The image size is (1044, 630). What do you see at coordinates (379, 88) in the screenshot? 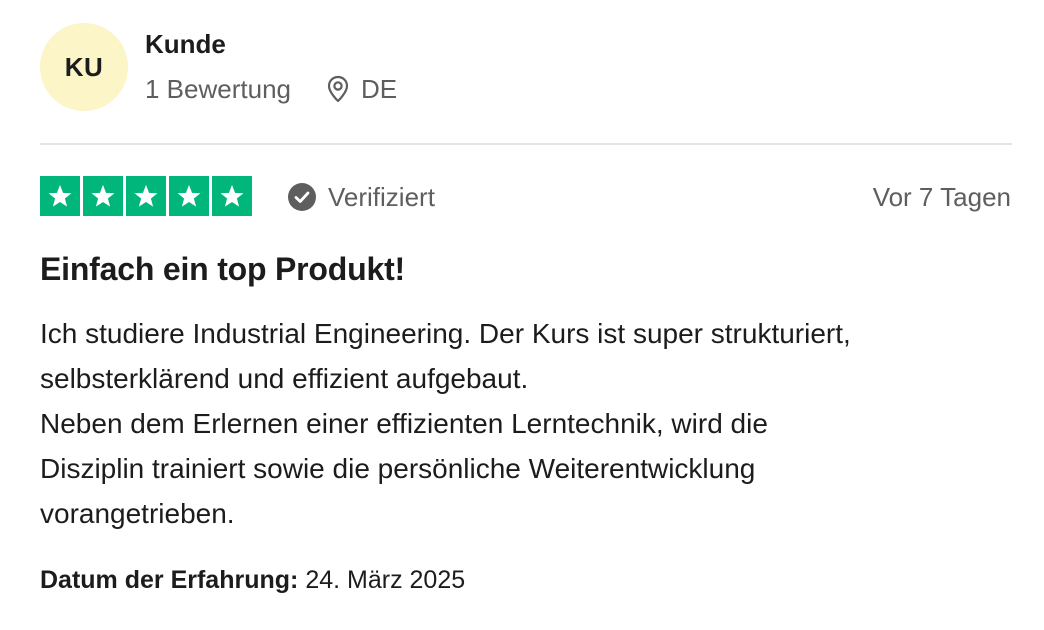
I see `country-code: DE` at bounding box center [379, 88].